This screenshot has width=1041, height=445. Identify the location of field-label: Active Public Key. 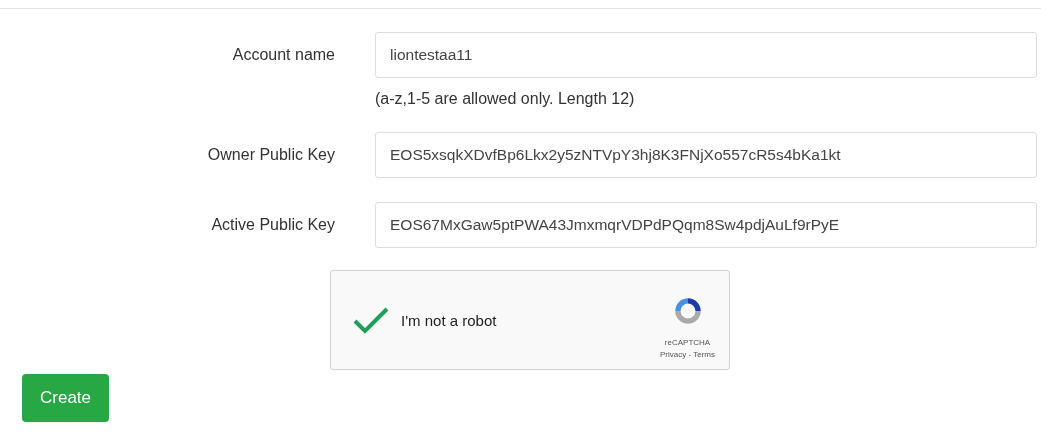
(272, 225).